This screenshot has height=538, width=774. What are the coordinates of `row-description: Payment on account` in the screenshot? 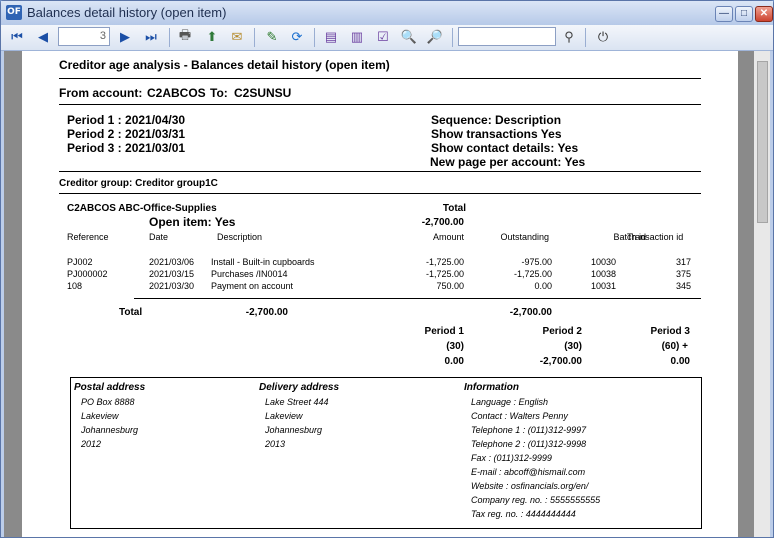 It's located at (252, 286).